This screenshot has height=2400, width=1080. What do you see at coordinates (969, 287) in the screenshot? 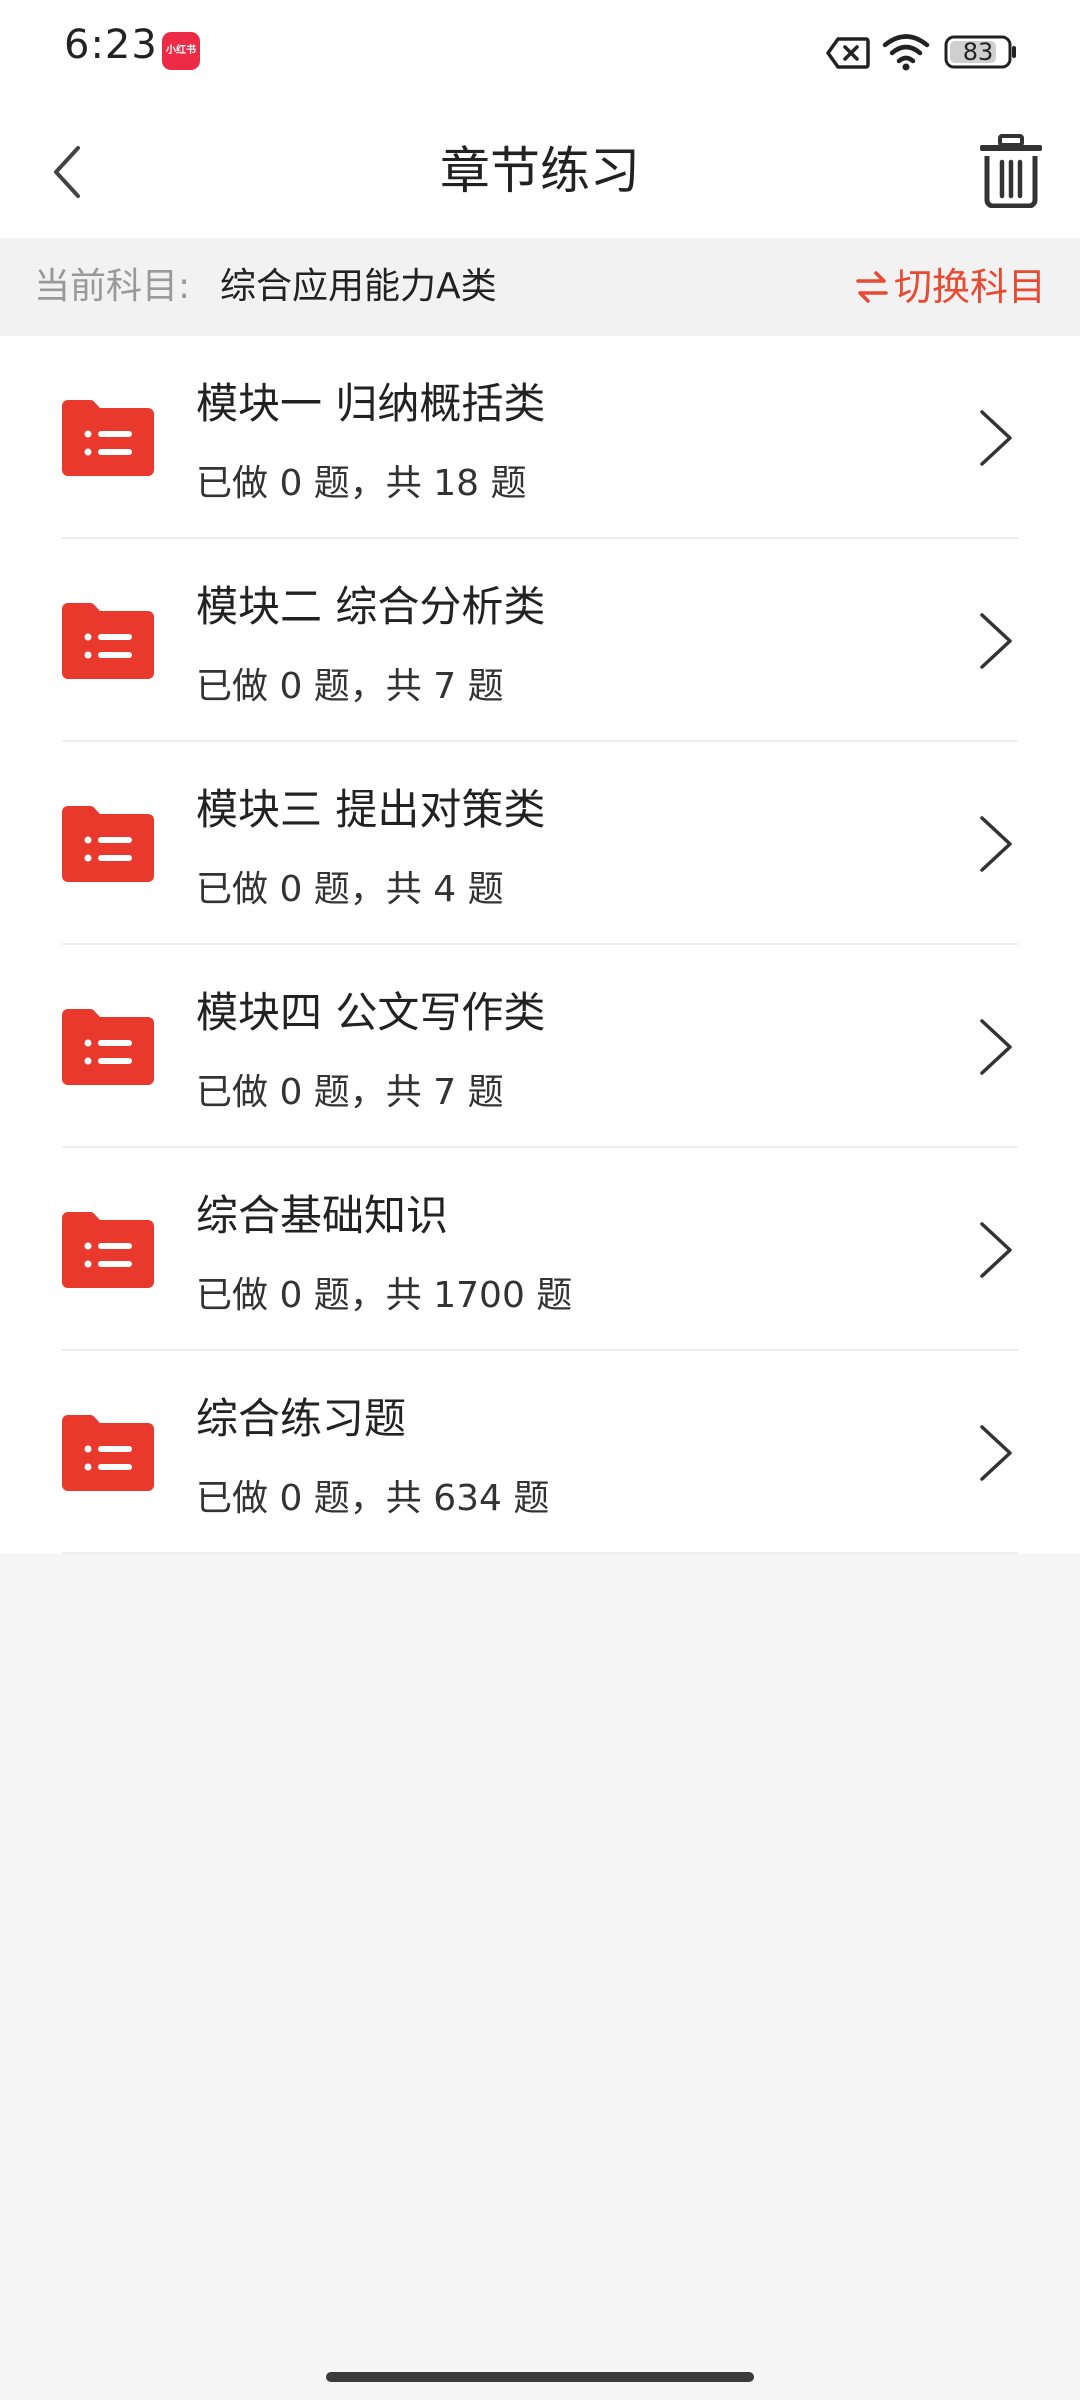
I see `switch-subject-label: 切换科目` at bounding box center [969, 287].